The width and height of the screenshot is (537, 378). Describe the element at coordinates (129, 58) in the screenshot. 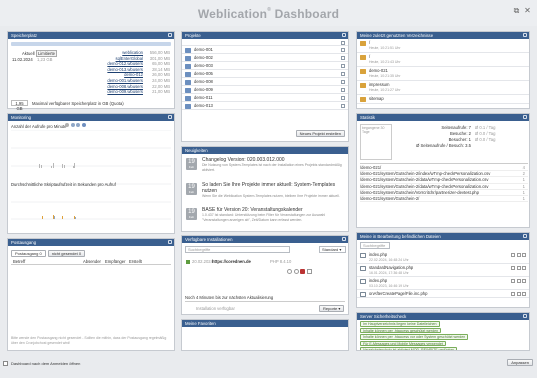

I see `storage-name: sqlEnterGlobal` at that location.